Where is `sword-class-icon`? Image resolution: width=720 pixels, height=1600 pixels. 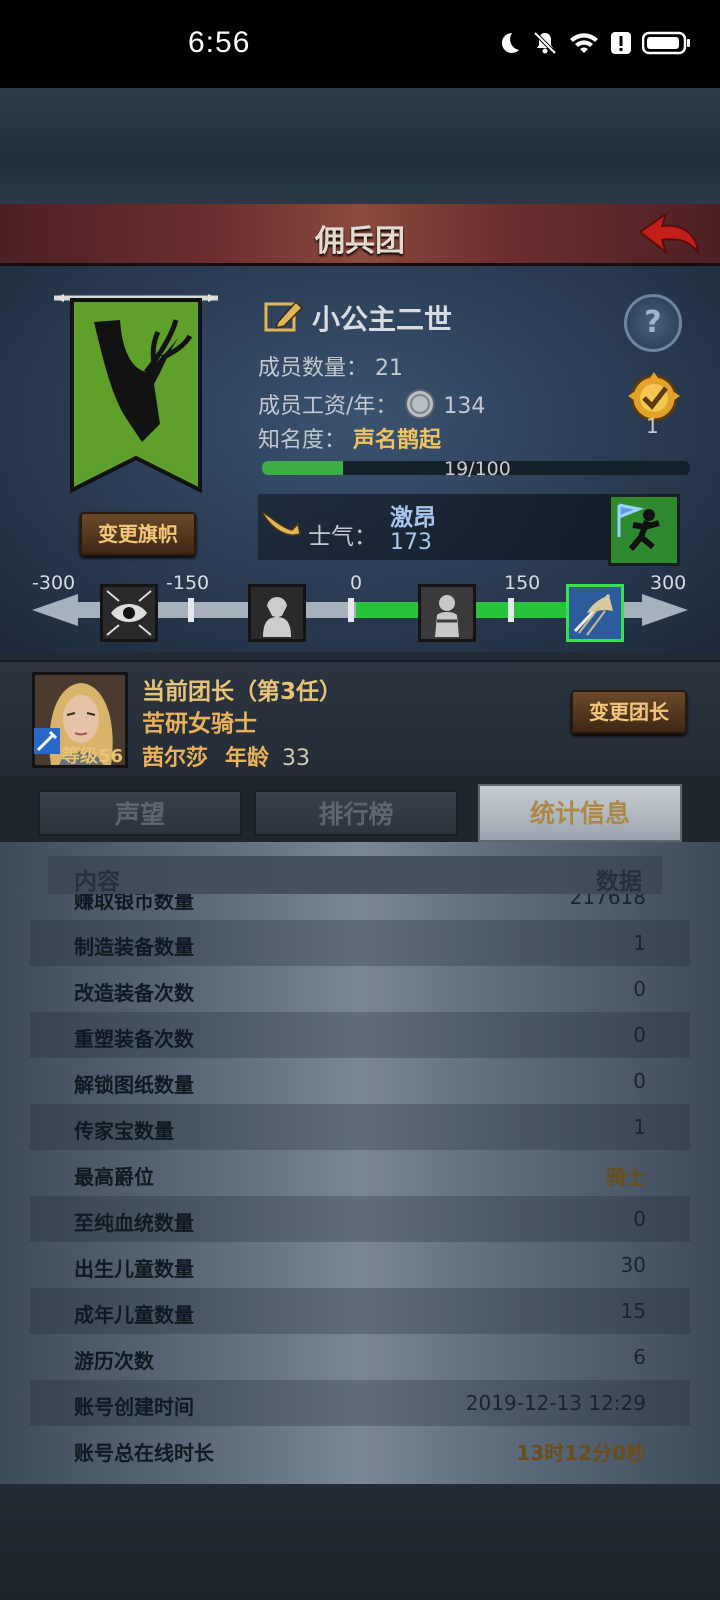 sword-class-icon is located at coordinates (47, 743).